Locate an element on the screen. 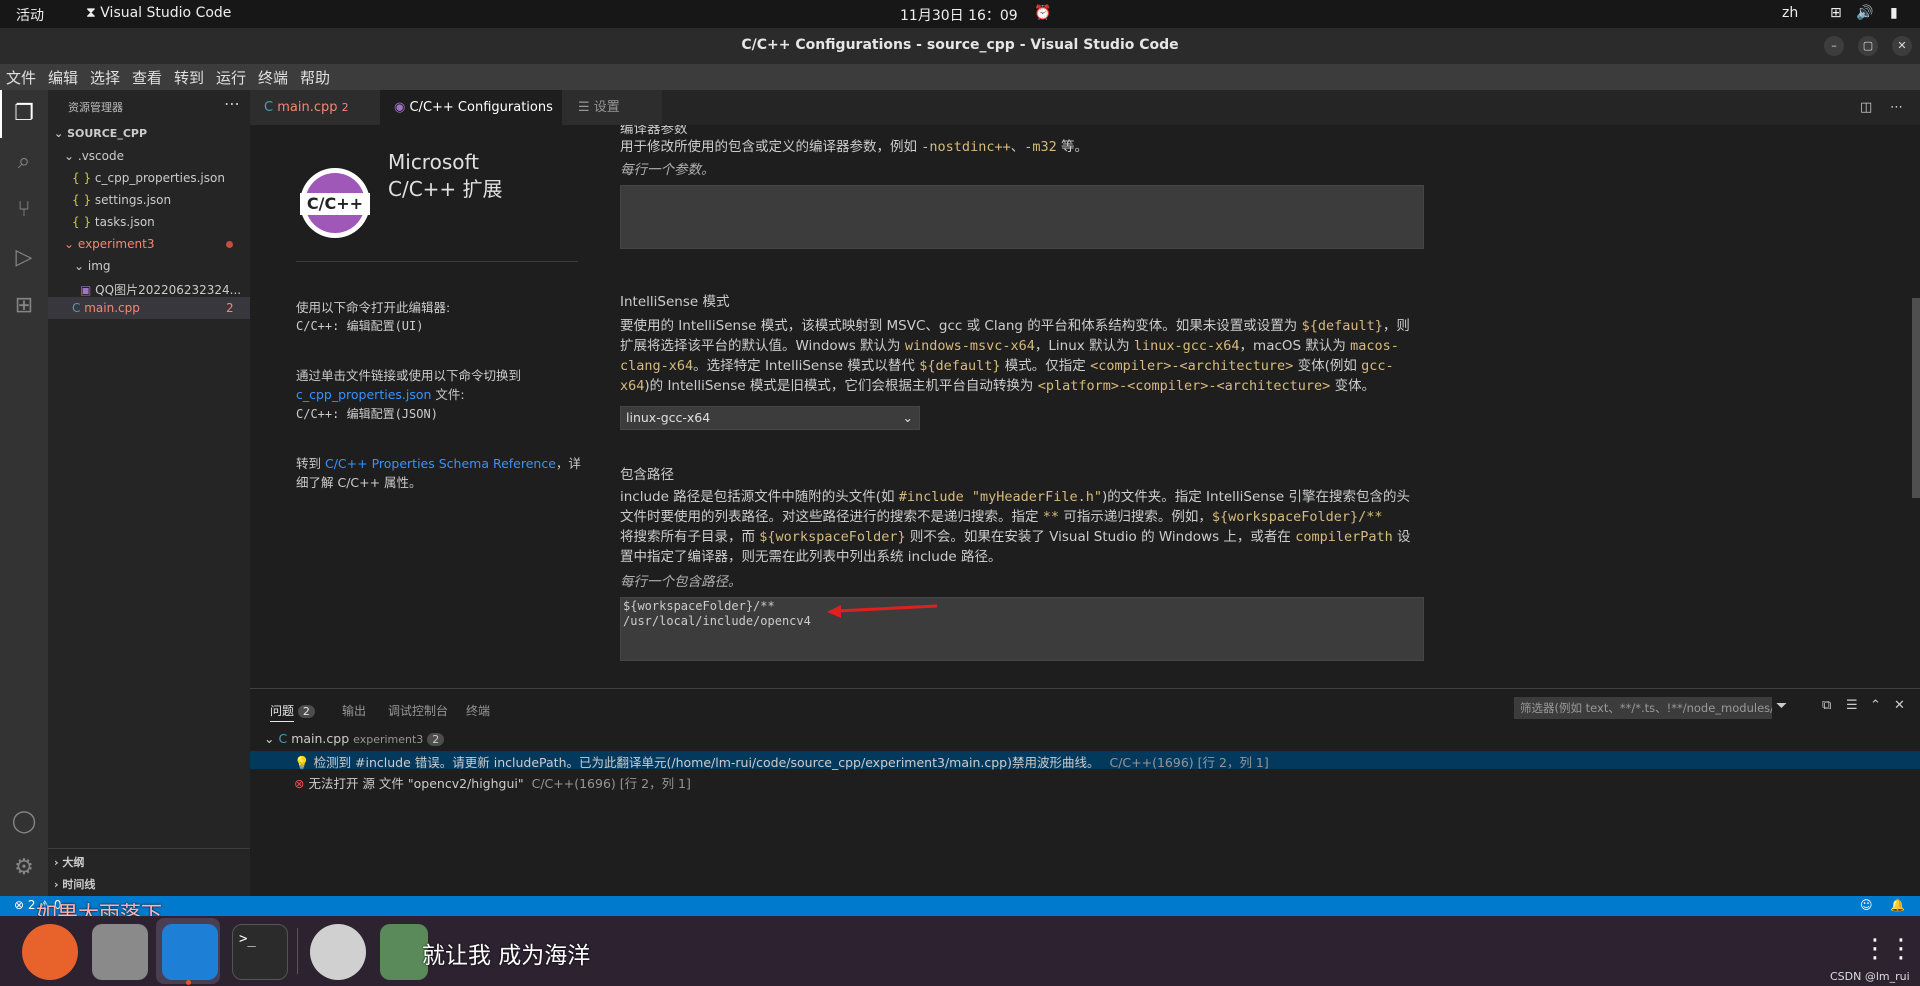 The width and height of the screenshot is (1920, 986). app-grid-icon: ⋮⋮⋮ is located at coordinates (1891, 949).